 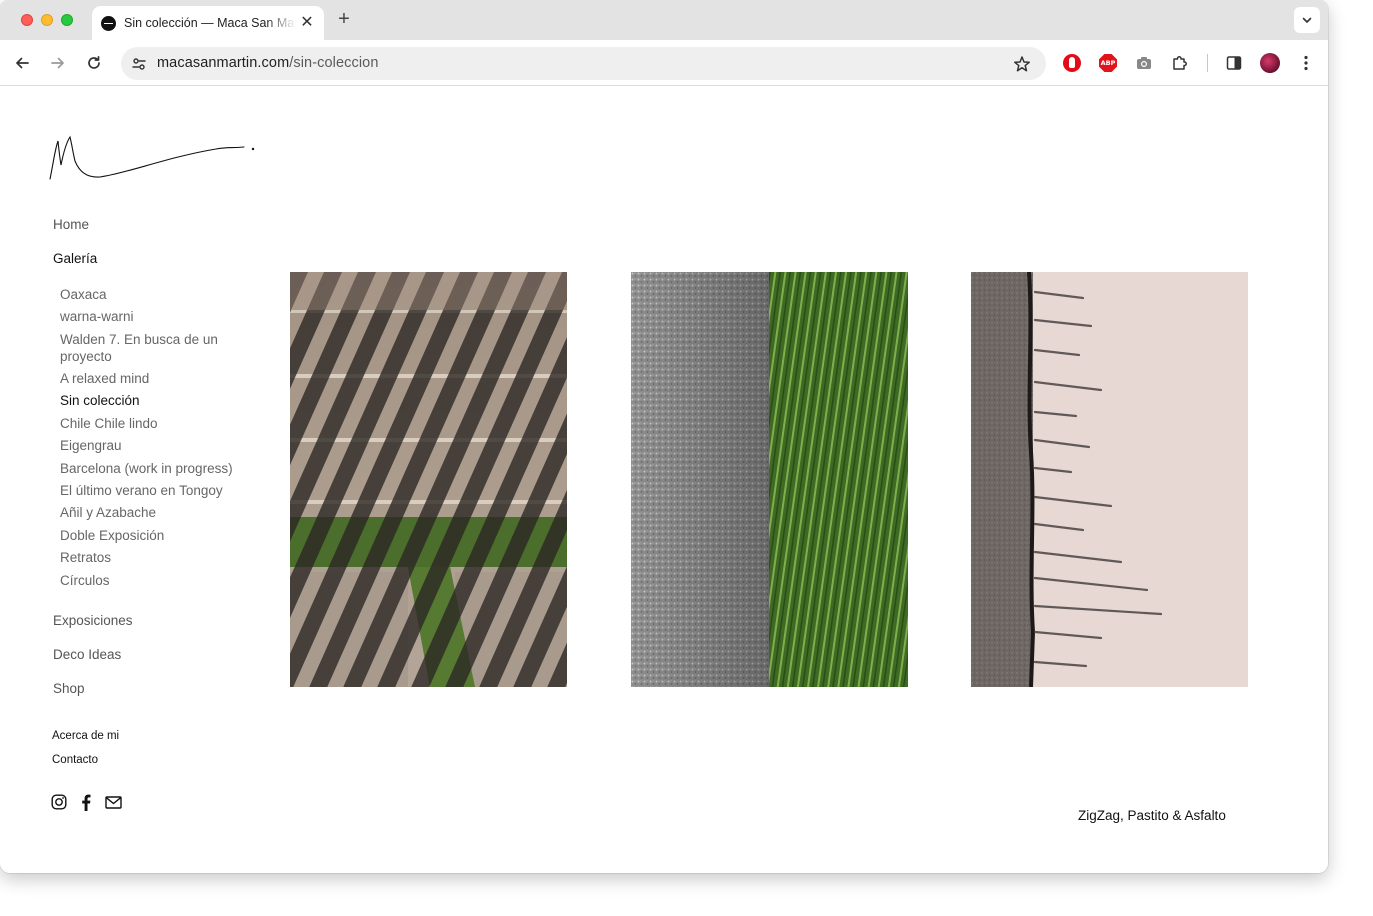 I want to click on forward-button, so click(x=58, y=63).